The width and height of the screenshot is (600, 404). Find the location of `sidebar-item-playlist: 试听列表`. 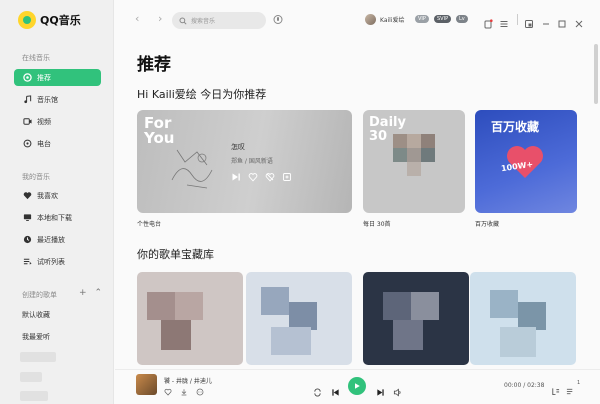

sidebar-item-playlist: 试听列表 is located at coordinates (57, 261).